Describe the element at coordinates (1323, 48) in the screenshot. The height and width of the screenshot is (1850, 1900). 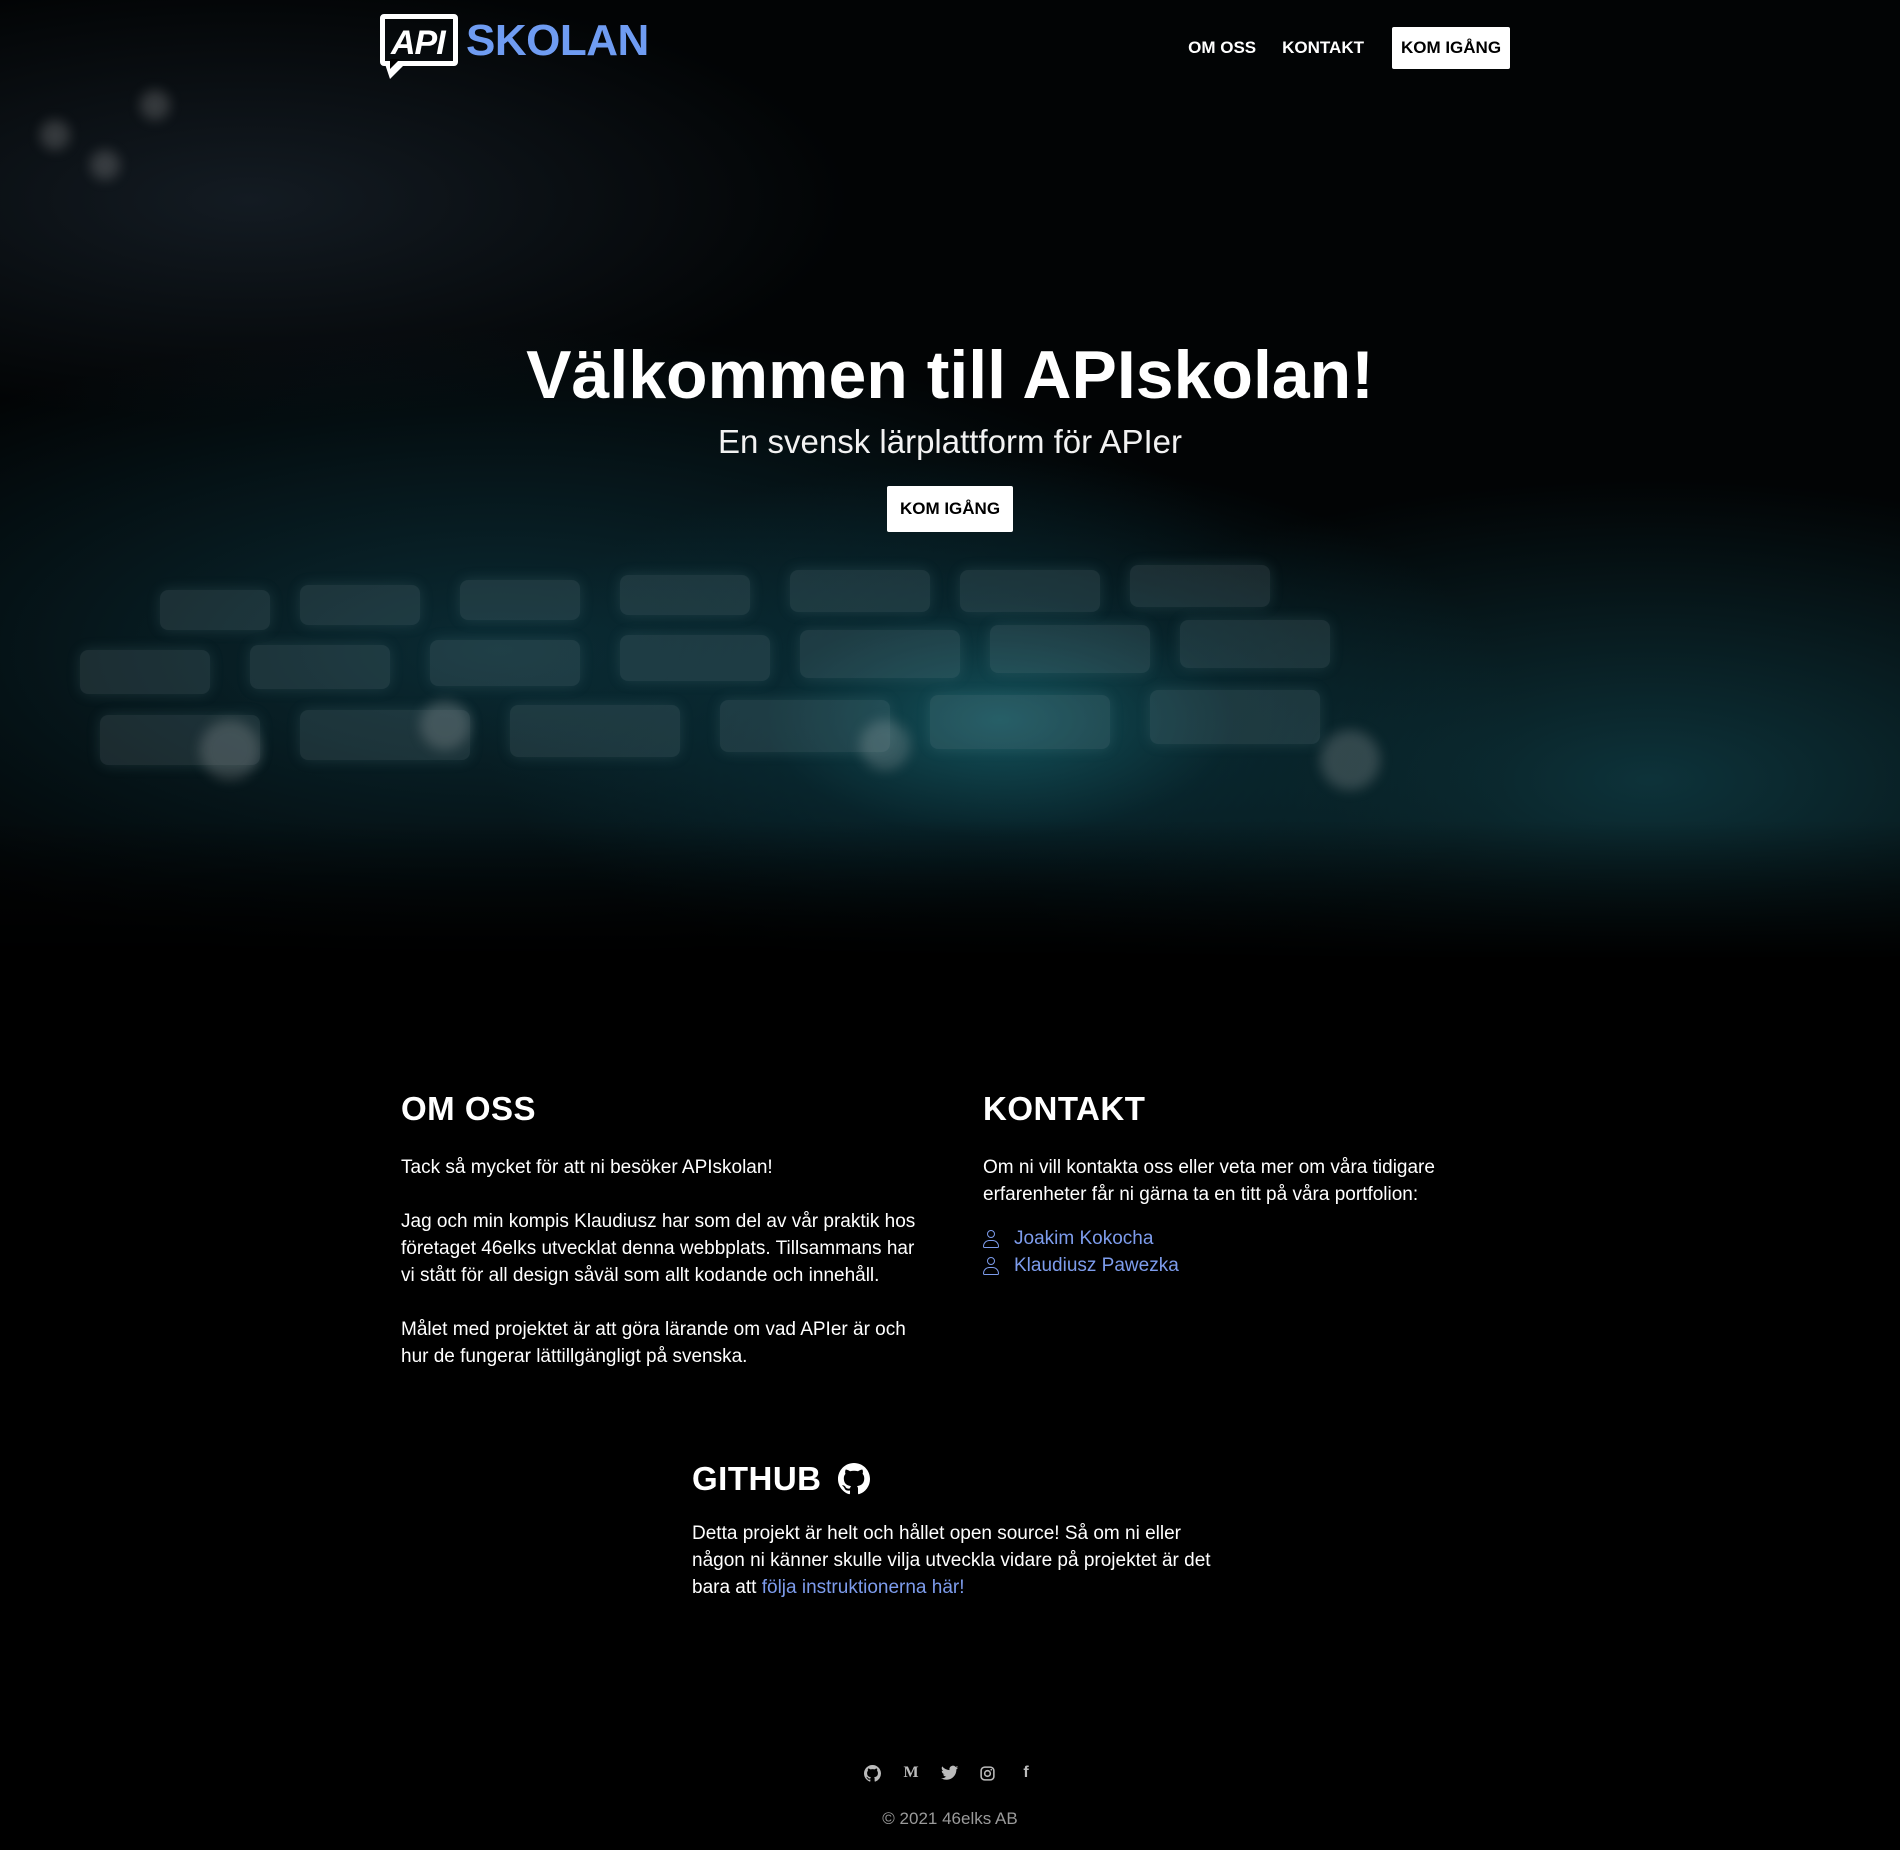
I see `nav-link-kontakt: KONTAKT` at that location.